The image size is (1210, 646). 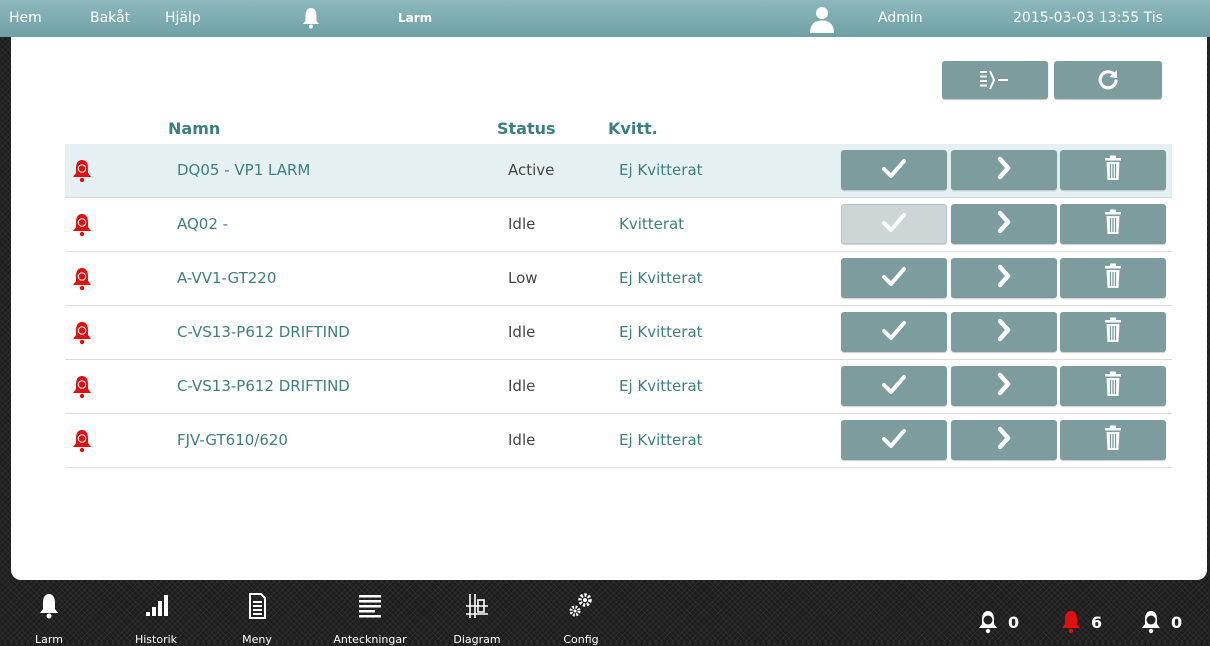 What do you see at coordinates (194, 128) in the screenshot?
I see `column-header-name: Namn` at bounding box center [194, 128].